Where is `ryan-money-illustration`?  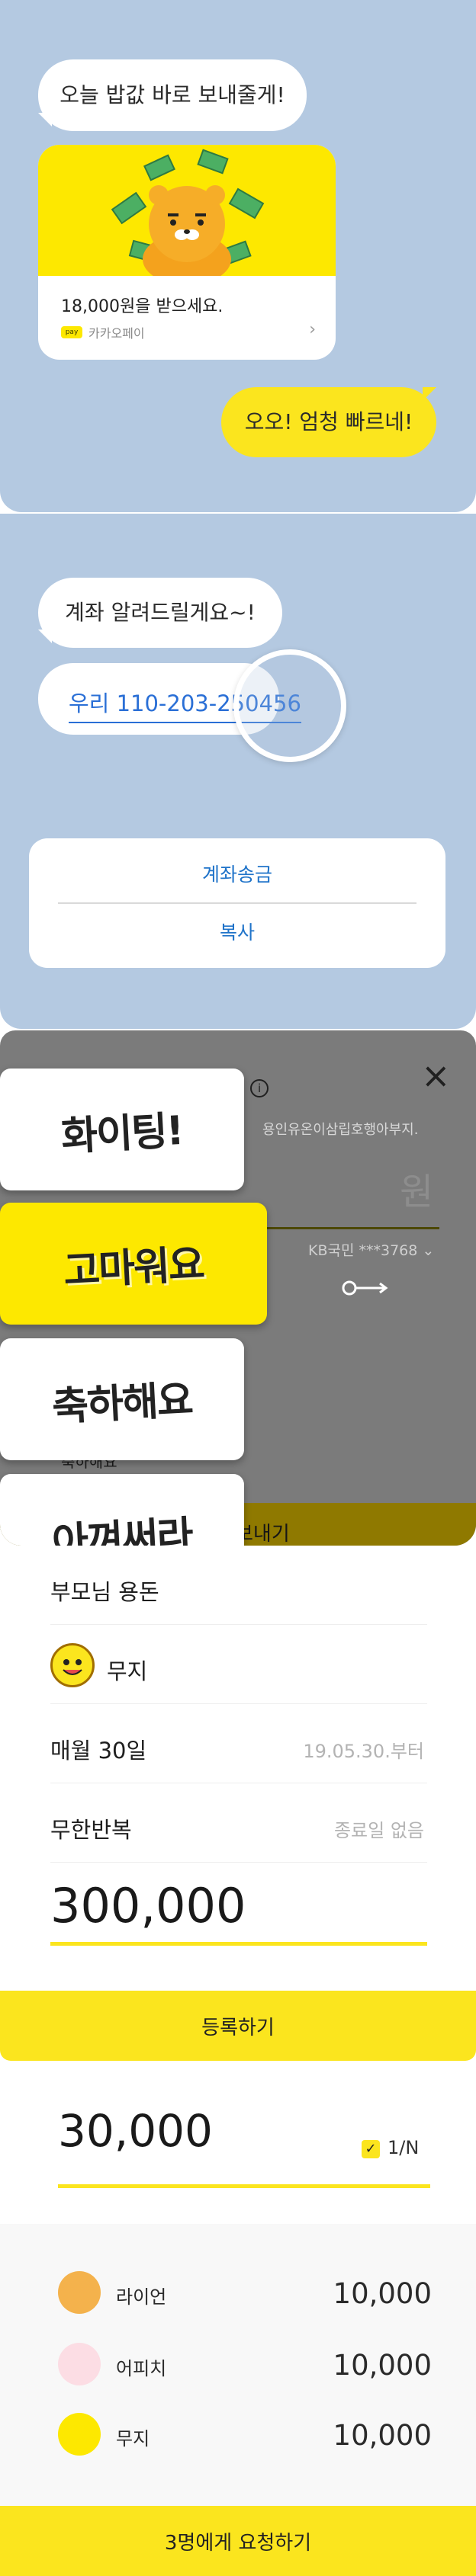
ryan-money-illustration is located at coordinates (187, 215).